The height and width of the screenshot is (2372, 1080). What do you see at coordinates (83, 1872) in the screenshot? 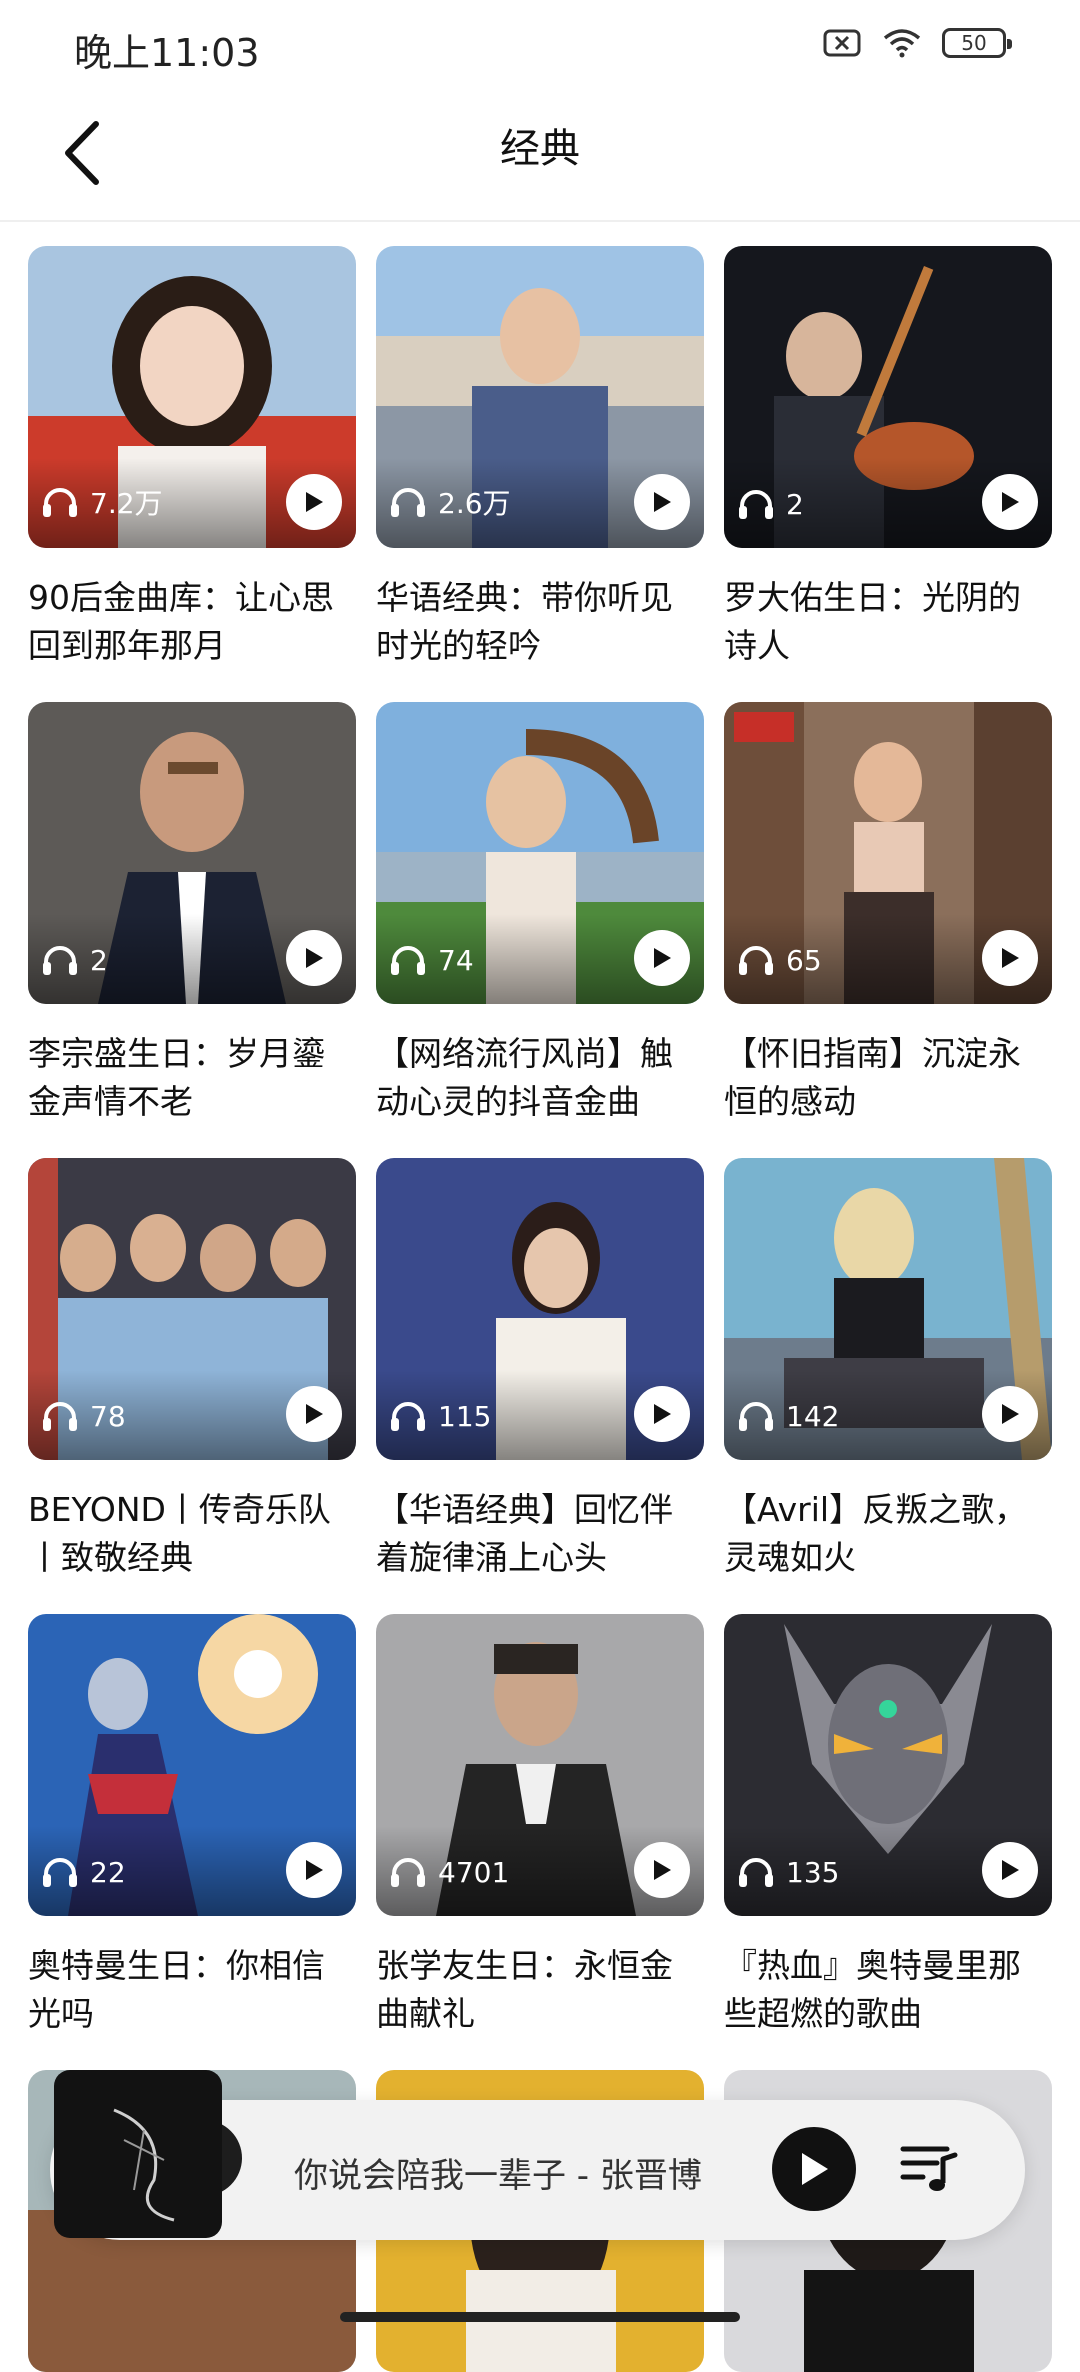
I see `play-count: 22` at bounding box center [83, 1872].